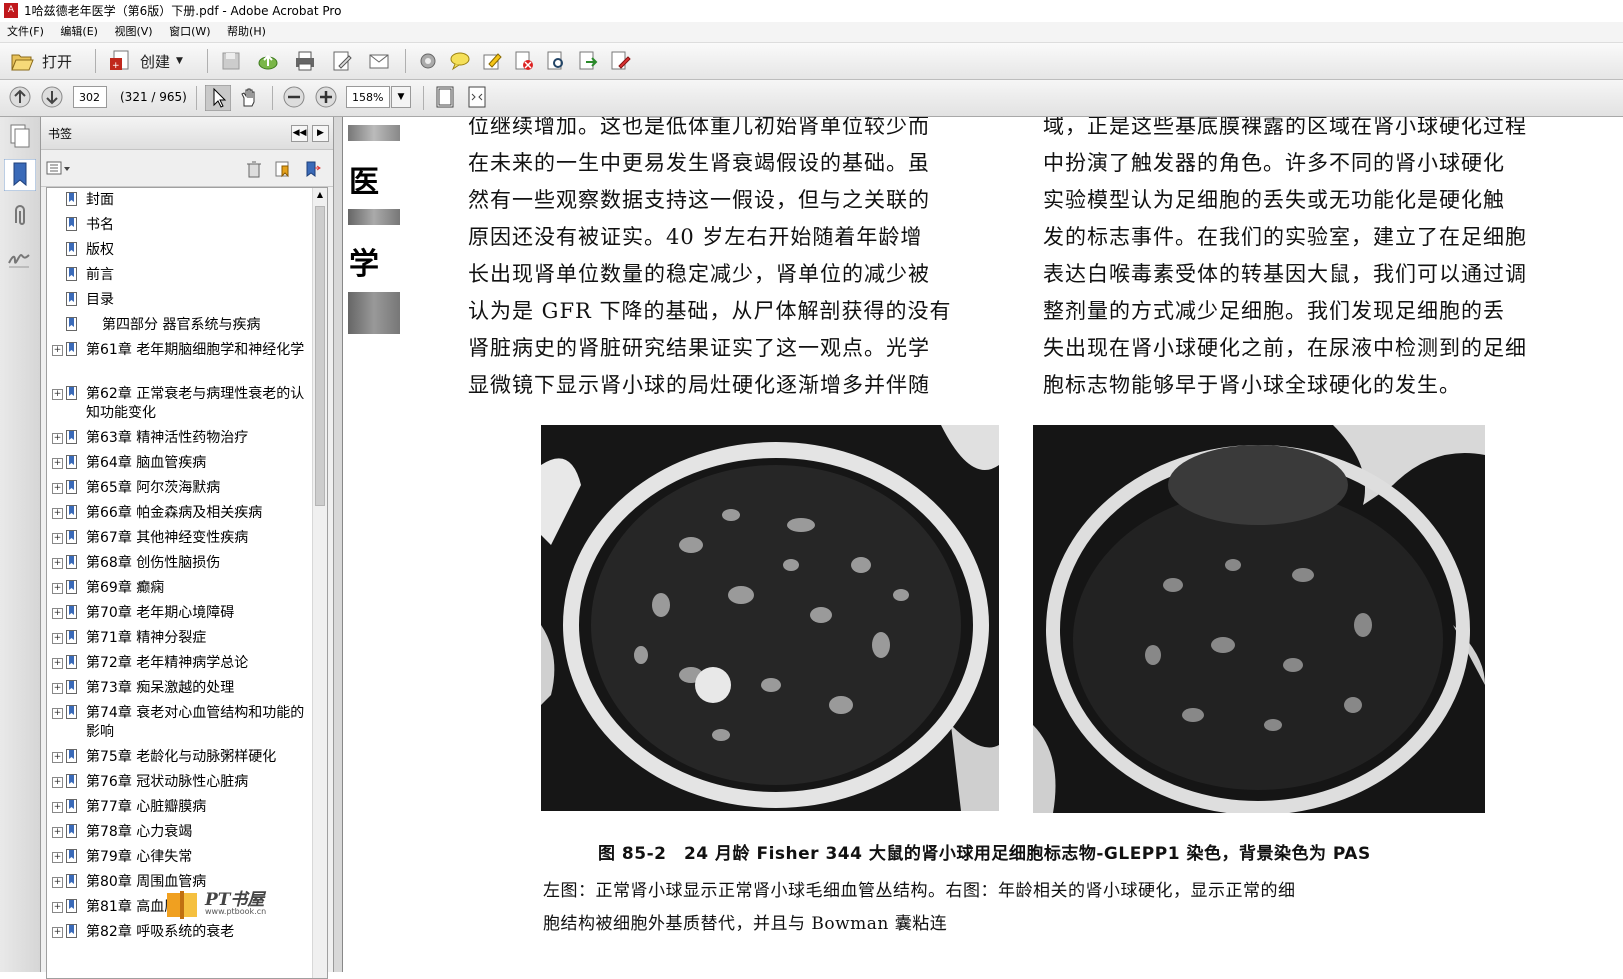 This screenshot has width=1623, height=979. Describe the element at coordinates (338, 544) in the screenshot. I see `pane-splitter` at that location.